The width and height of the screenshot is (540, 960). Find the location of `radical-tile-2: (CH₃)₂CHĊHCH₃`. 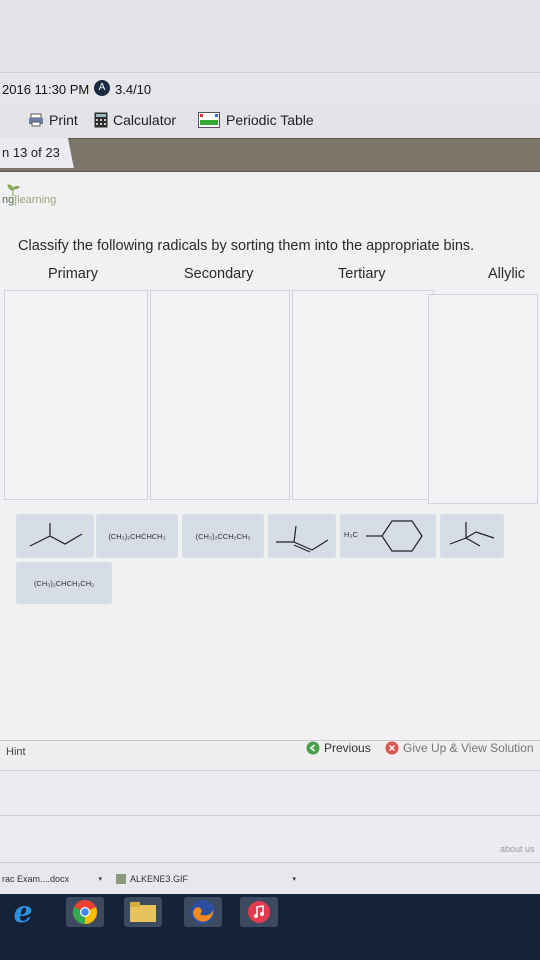

radical-tile-2: (CH₃)₂CHĊHCH₃ is located at coordinates (137, 536).